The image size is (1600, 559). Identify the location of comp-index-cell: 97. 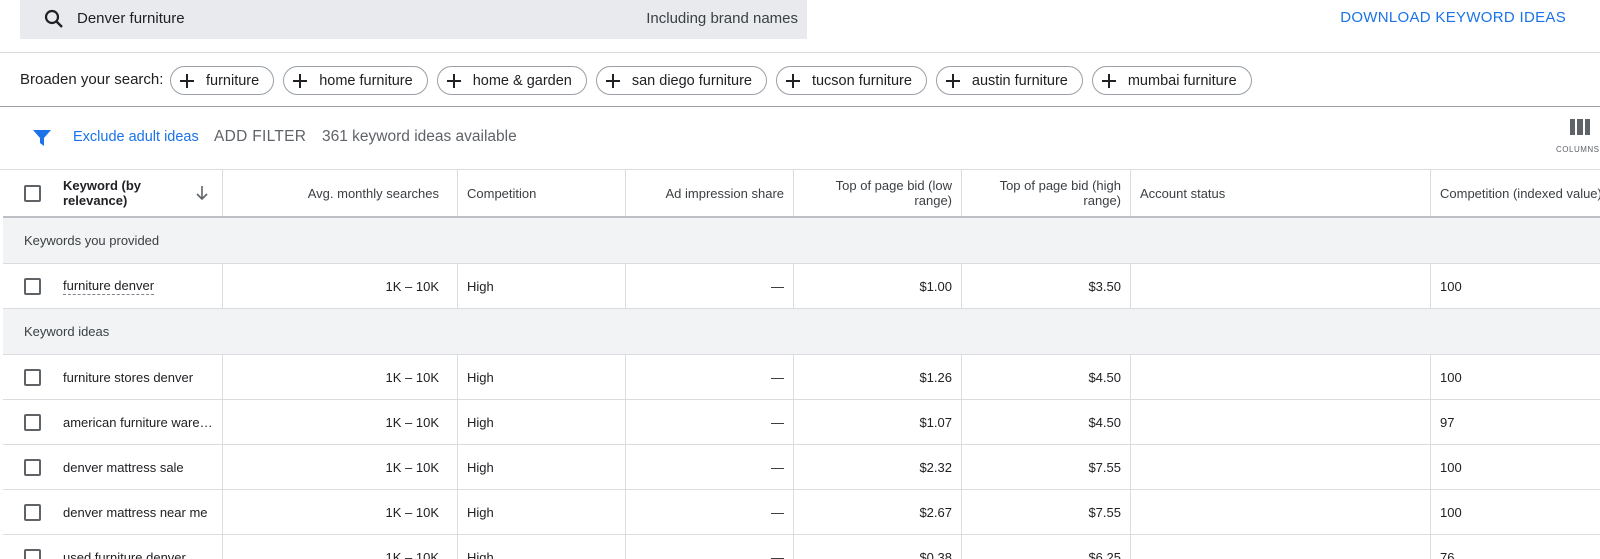
(1447, 422).